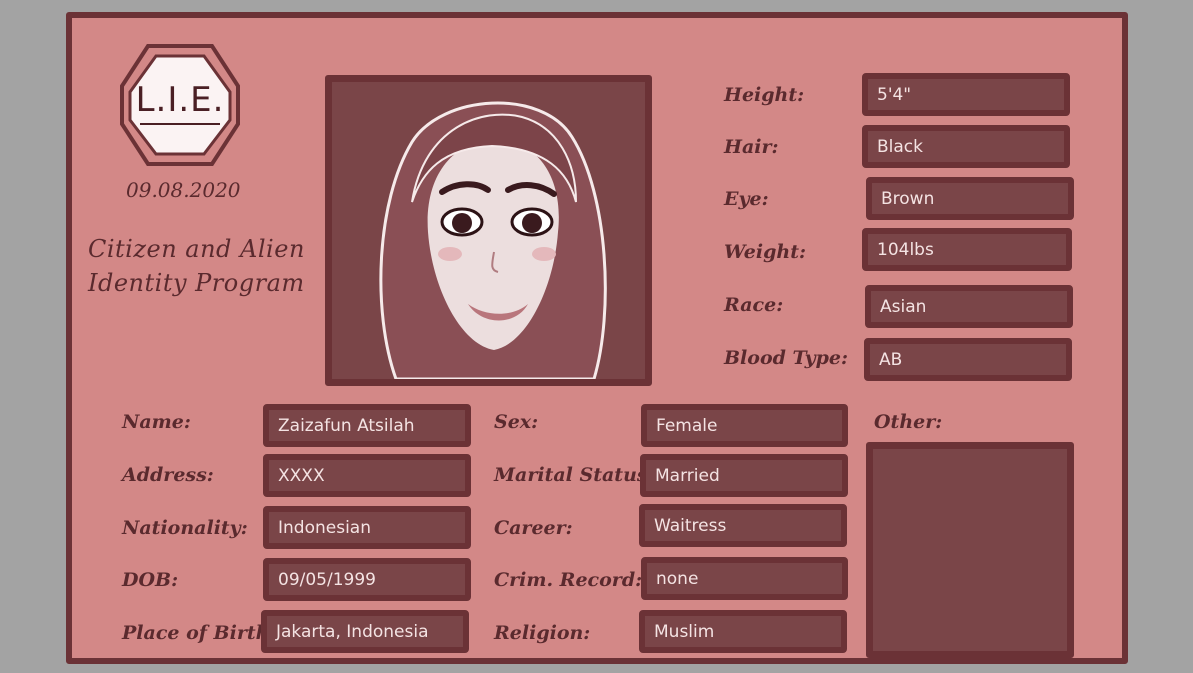 The image size is (1193, 673). I want to click on marital-status-field: Married, so click(744, 475).